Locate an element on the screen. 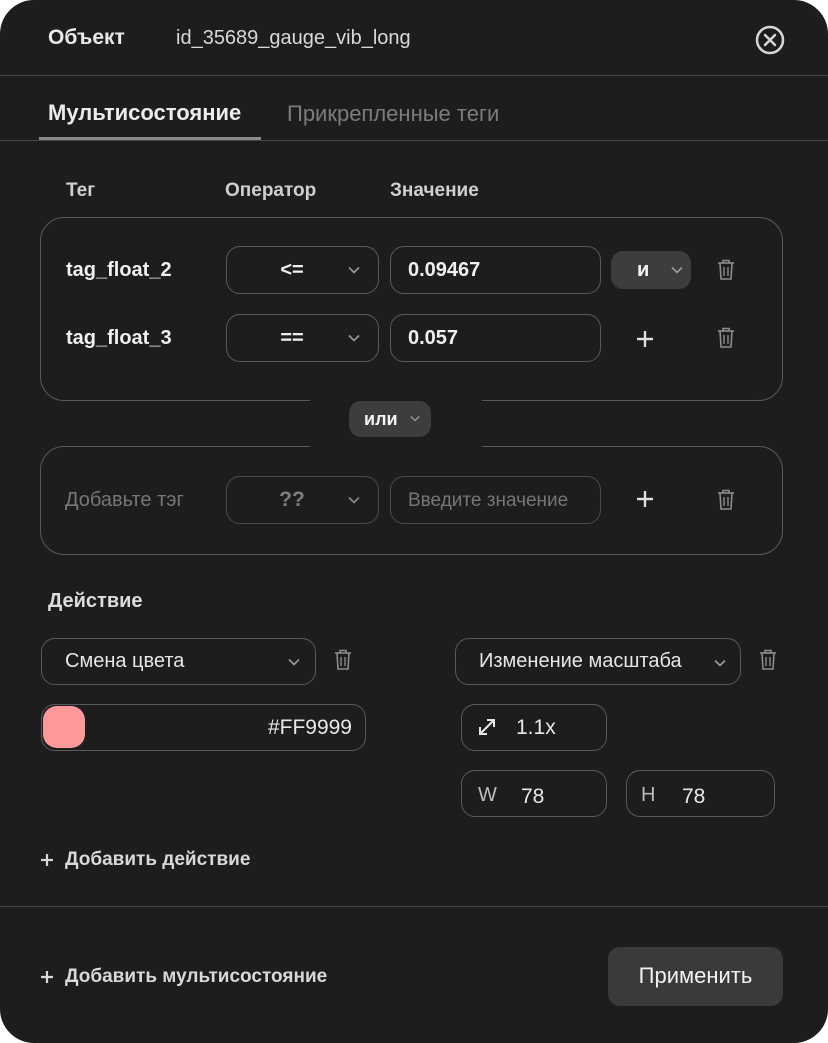  value-text: 0.057 is located at coordinates (433, 338).